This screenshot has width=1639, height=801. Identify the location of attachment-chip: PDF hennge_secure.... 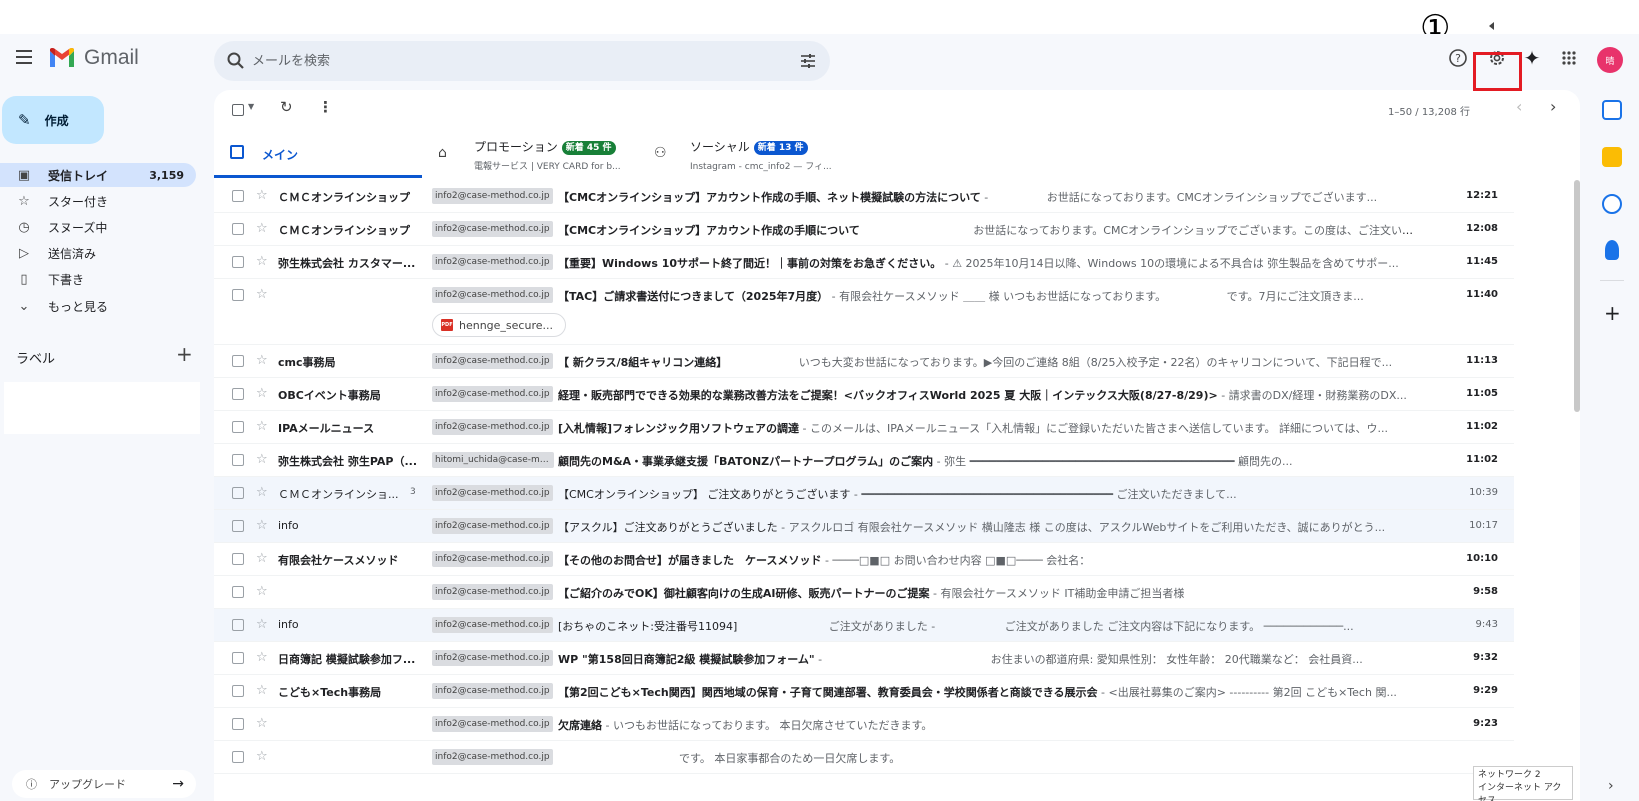
(499, 325).